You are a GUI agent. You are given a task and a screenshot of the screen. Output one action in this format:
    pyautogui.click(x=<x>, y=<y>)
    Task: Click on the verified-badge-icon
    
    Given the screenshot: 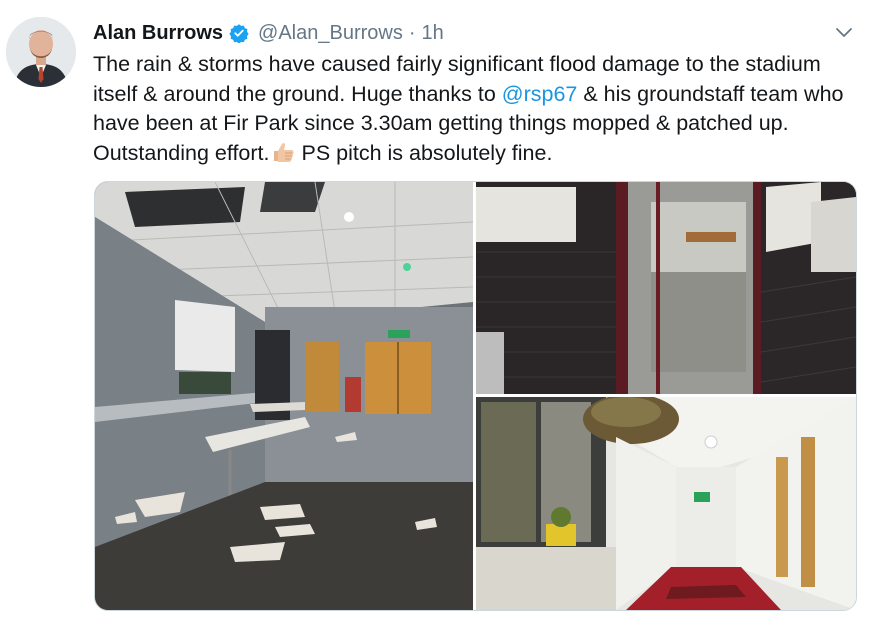 What is the action you would take?
    pyautogui.click(x=239, y=33)
    